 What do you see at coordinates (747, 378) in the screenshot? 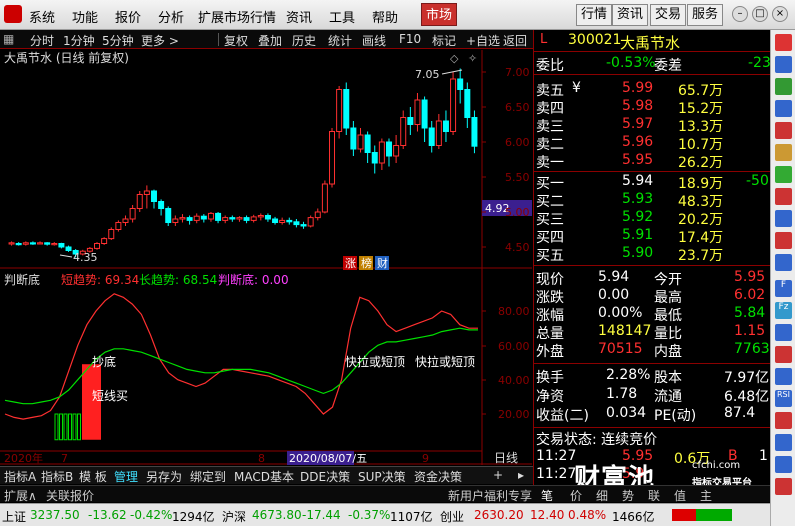
I see `fund-value-2: 7.97亿` at bounding box center [747, 378].